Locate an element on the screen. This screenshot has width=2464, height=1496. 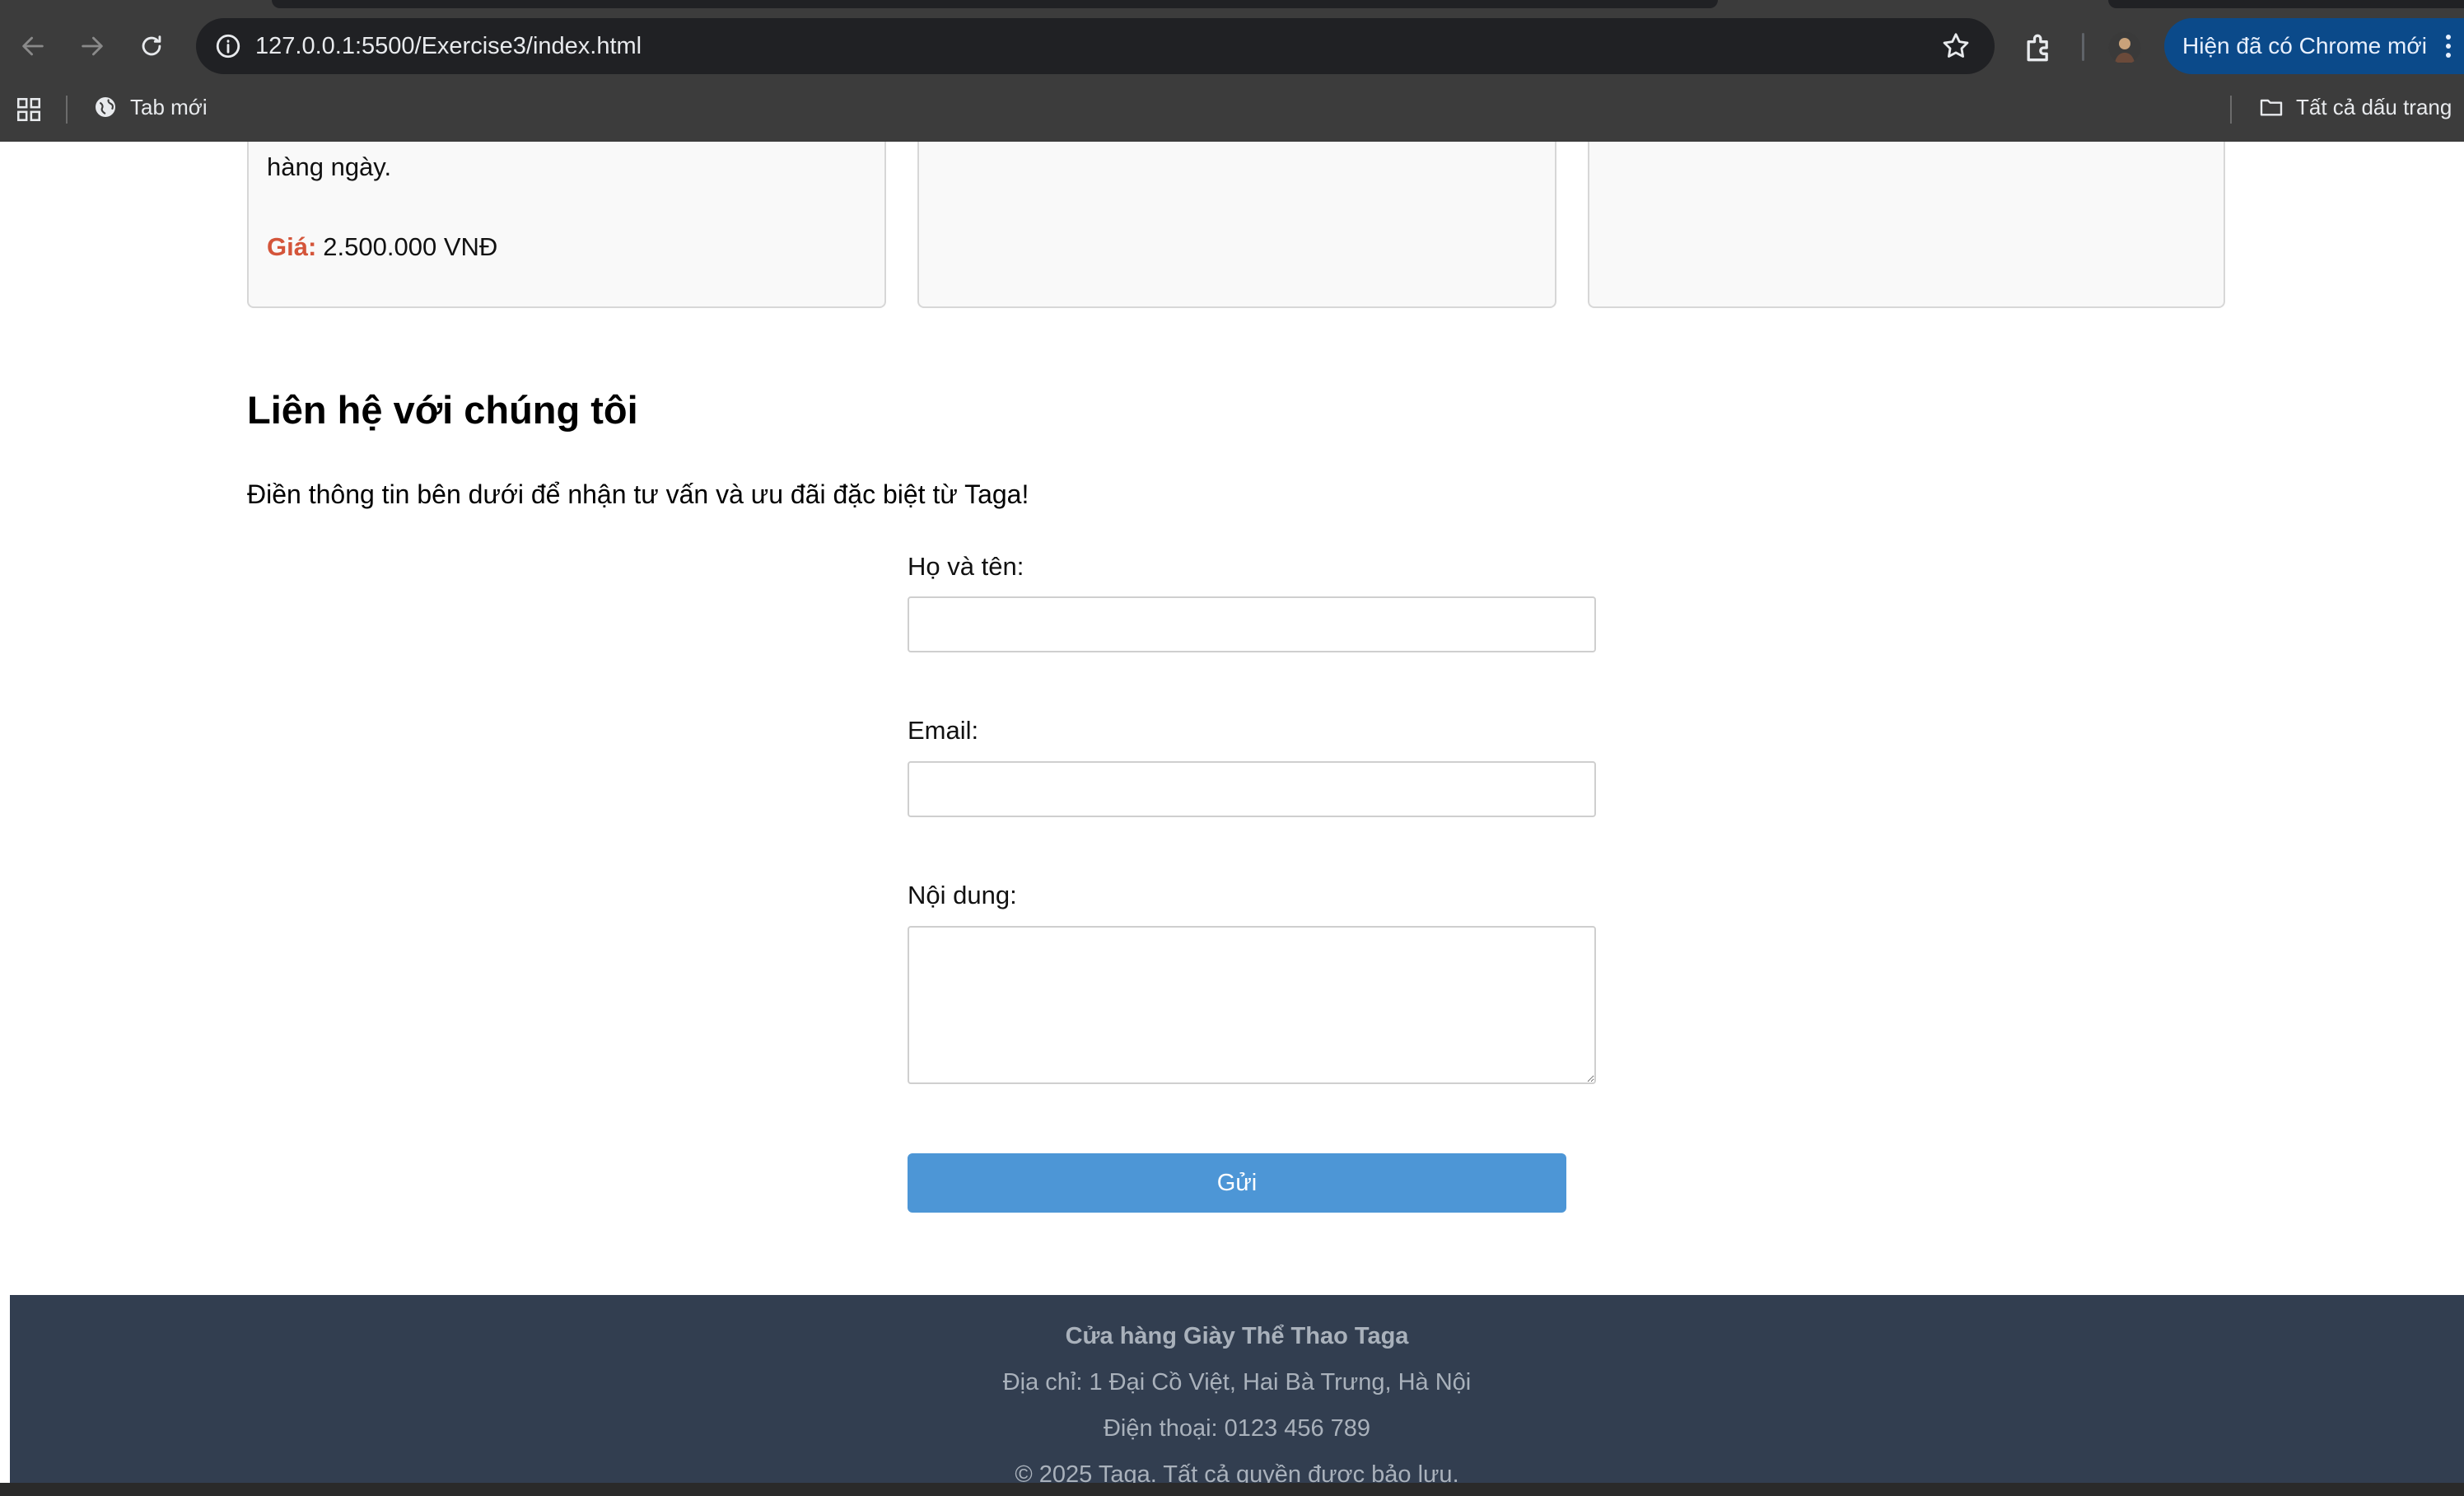
price-value: 2.500.000 VNĐ is located at coordinates (410, 246).